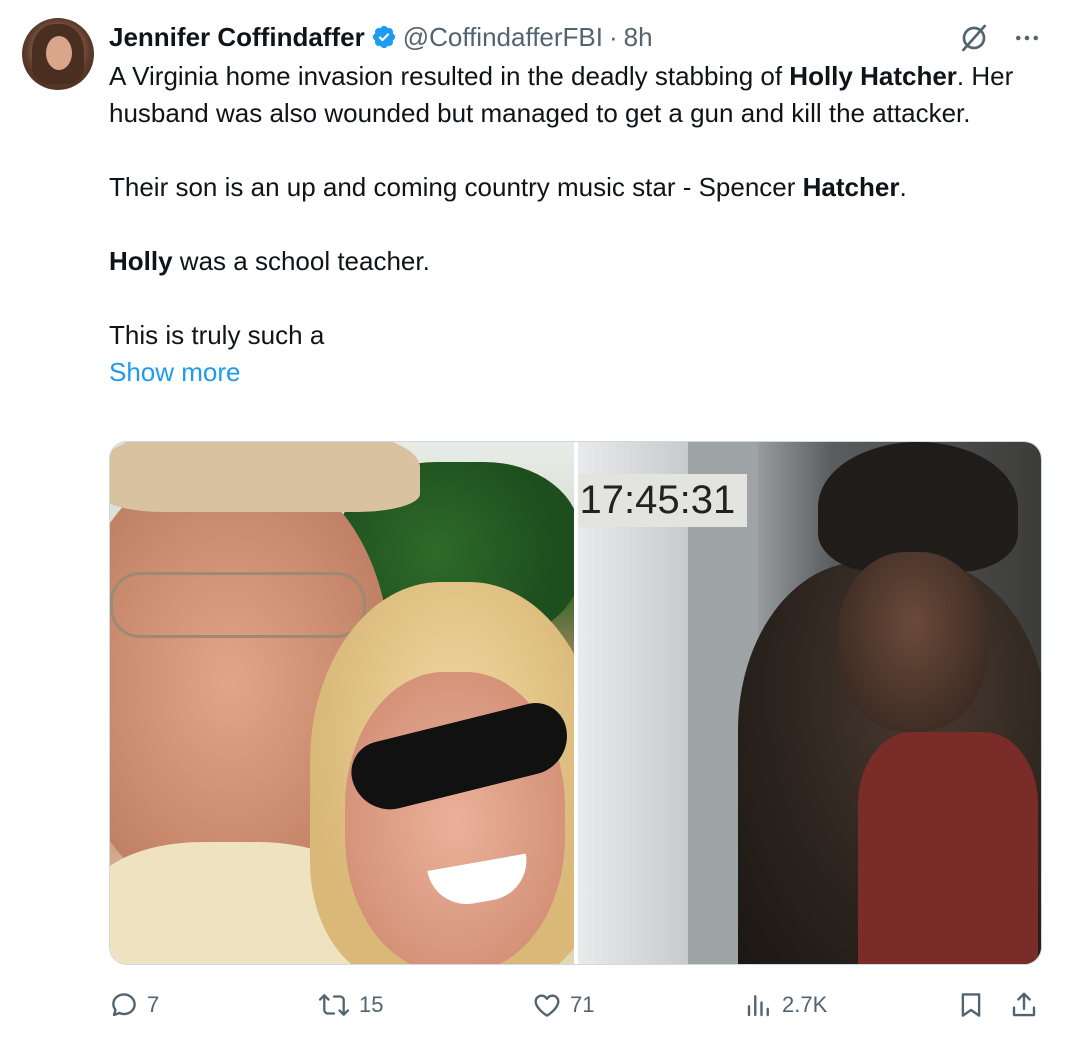 This screenshot has height=1046, width=1068. Describe the element at coordinates (1027, 38) in the screenshot. I see `more-icon` at that location.